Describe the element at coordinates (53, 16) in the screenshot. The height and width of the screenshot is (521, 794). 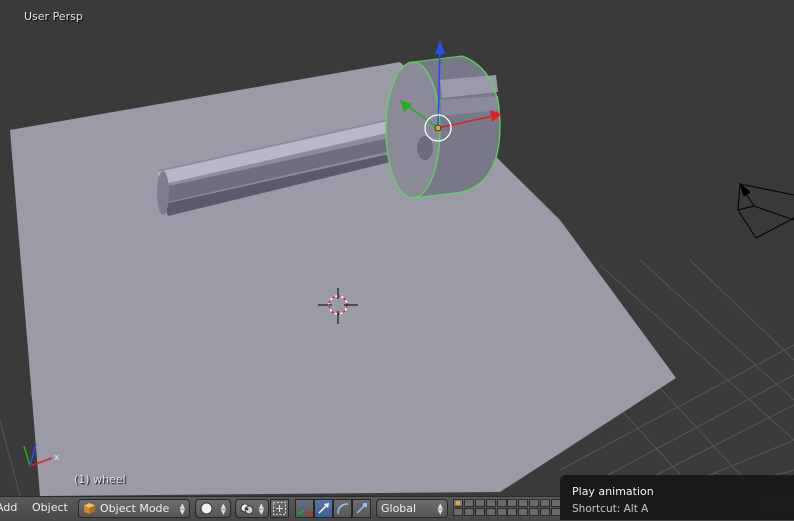
I see `view-name-label: User Persp` at that location.